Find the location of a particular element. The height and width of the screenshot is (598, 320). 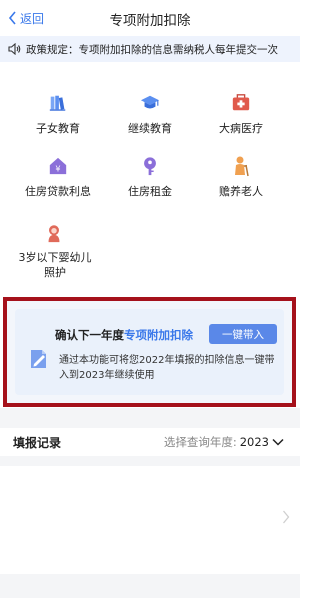

deduction-infant-care: 3岁以下婴幼儿照护 is located at coordinates (55, 251).